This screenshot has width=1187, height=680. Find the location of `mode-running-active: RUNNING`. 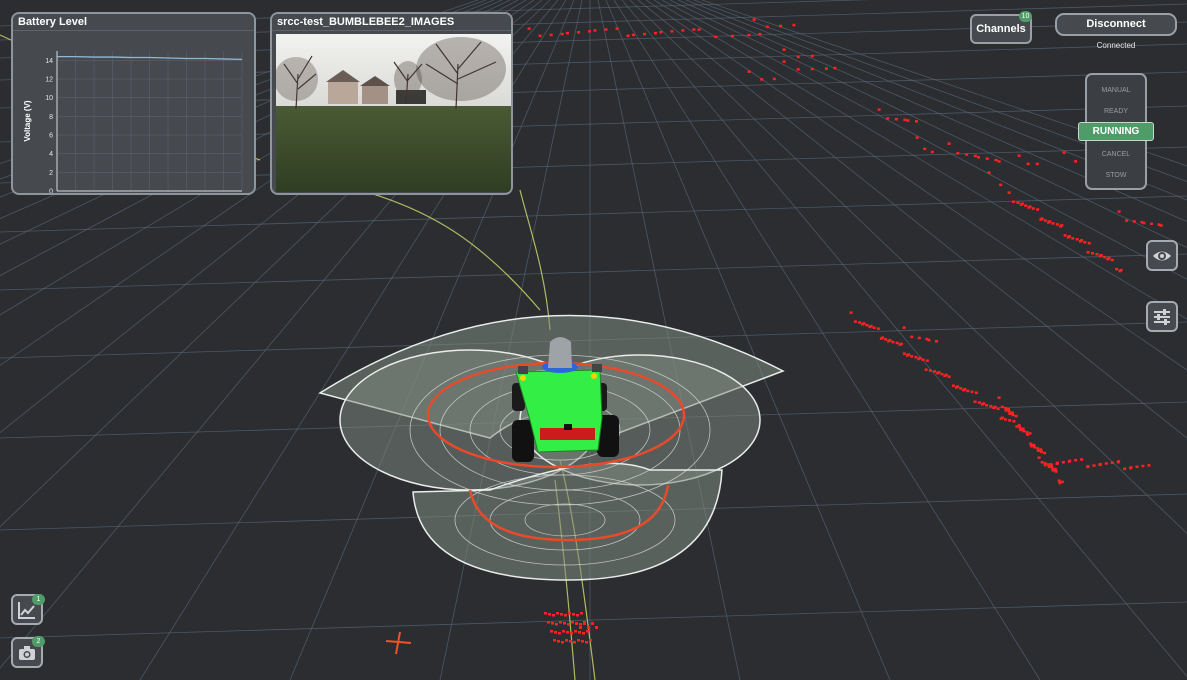

mode-running-active: RUNNING is located at coordinates (1116, 131).